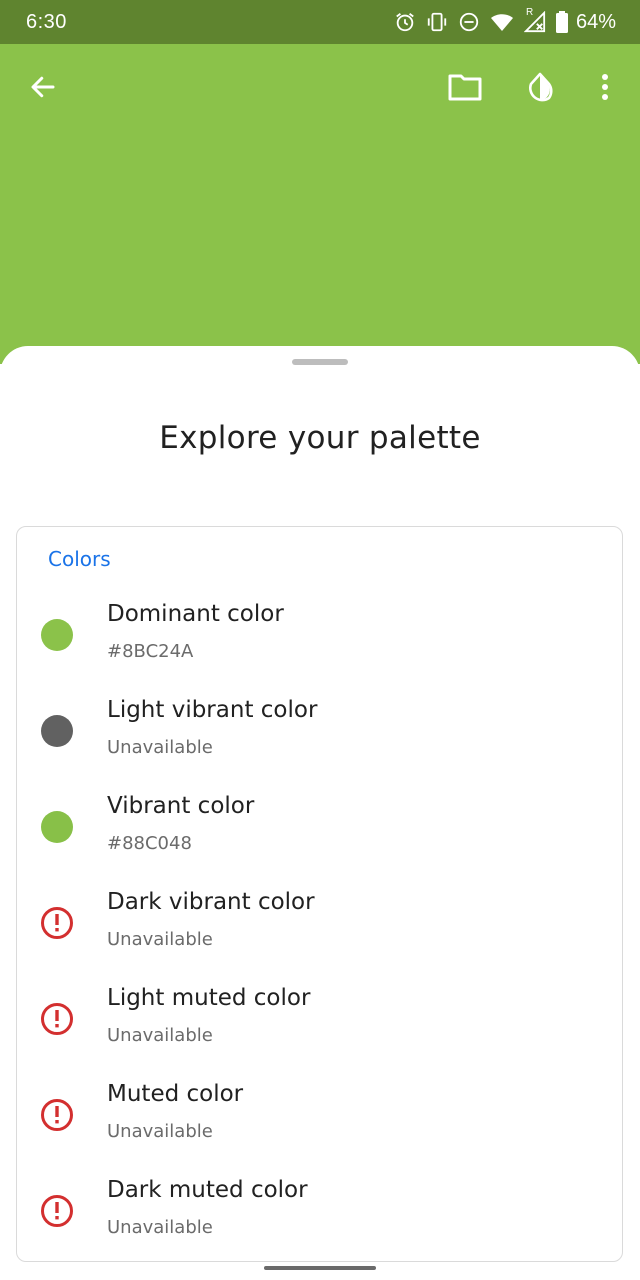 This screenshot has width=640, height=1280. Describe the element at coordinates (595, 21) in the screenshot. I see `battery-percent: 64%` at that location.